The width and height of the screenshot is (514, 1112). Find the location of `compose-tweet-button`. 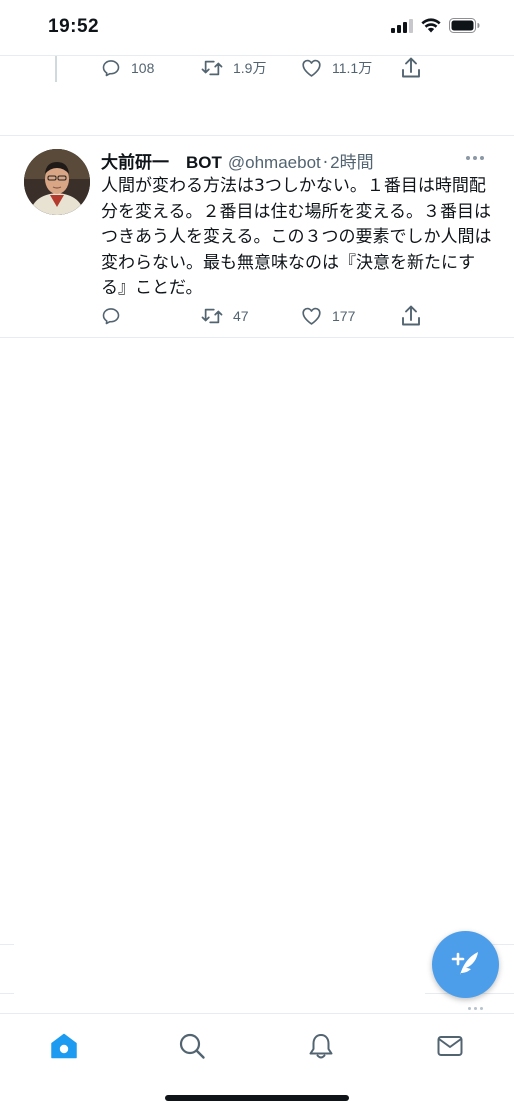

compose-tweet-button is located at coordinates (465, 964).